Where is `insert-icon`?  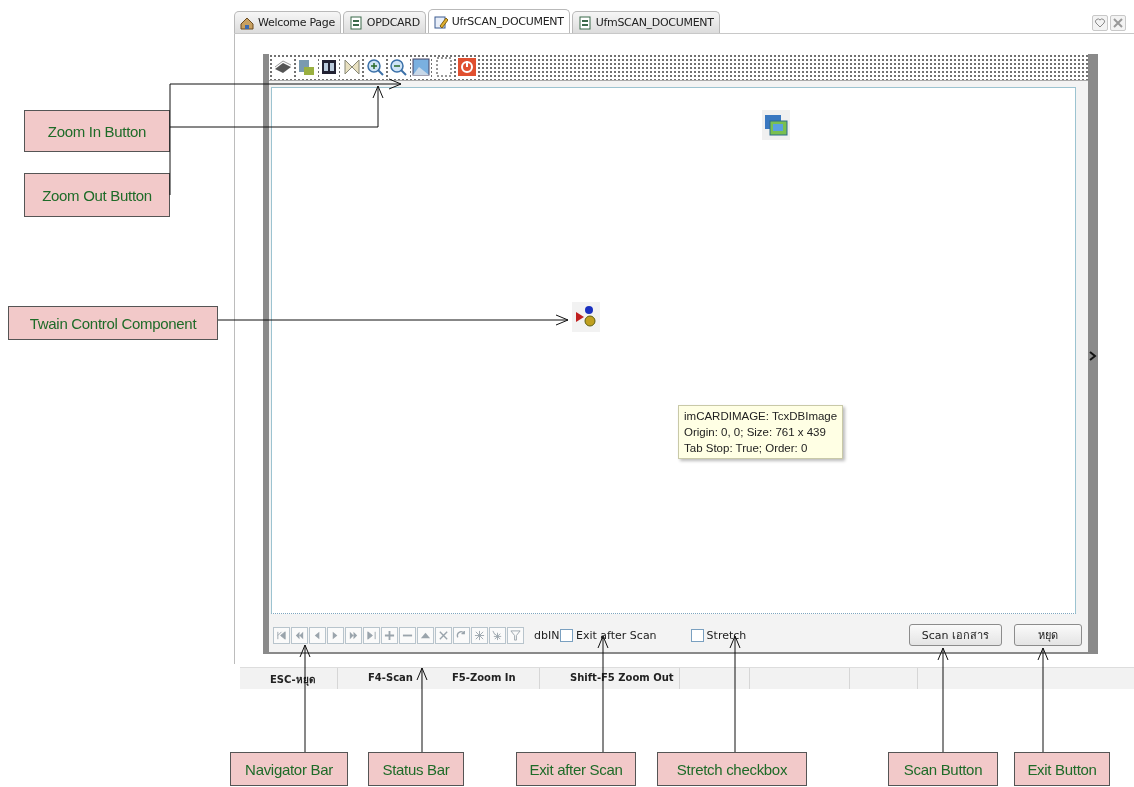
insert-icon is located at coordinates (389, 635).